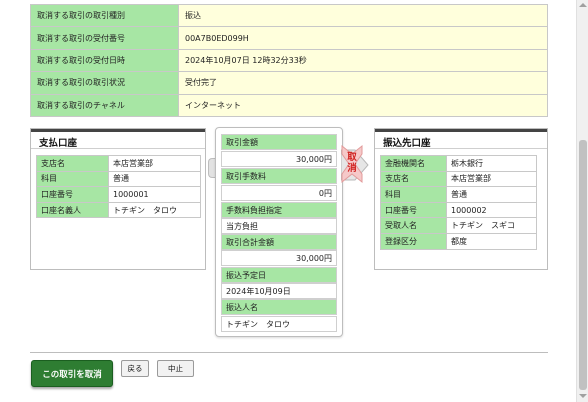  What do you see at coordinates (104, 60) in the screenshot?
I see `info-label: 取消する取引の受付日時` at bounding box center [104, 60].